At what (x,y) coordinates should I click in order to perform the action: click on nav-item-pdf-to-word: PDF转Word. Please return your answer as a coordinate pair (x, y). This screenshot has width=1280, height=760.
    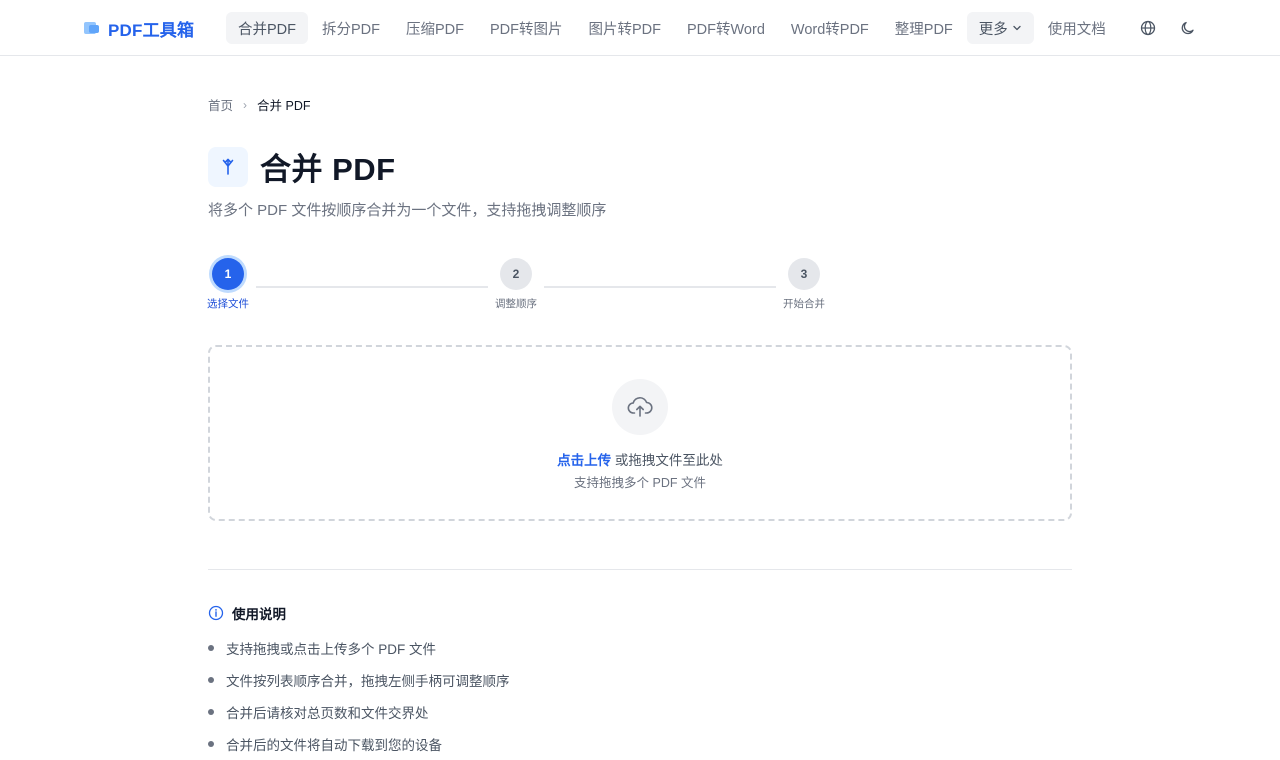
    Looking at the image, I should click on (726, 28).